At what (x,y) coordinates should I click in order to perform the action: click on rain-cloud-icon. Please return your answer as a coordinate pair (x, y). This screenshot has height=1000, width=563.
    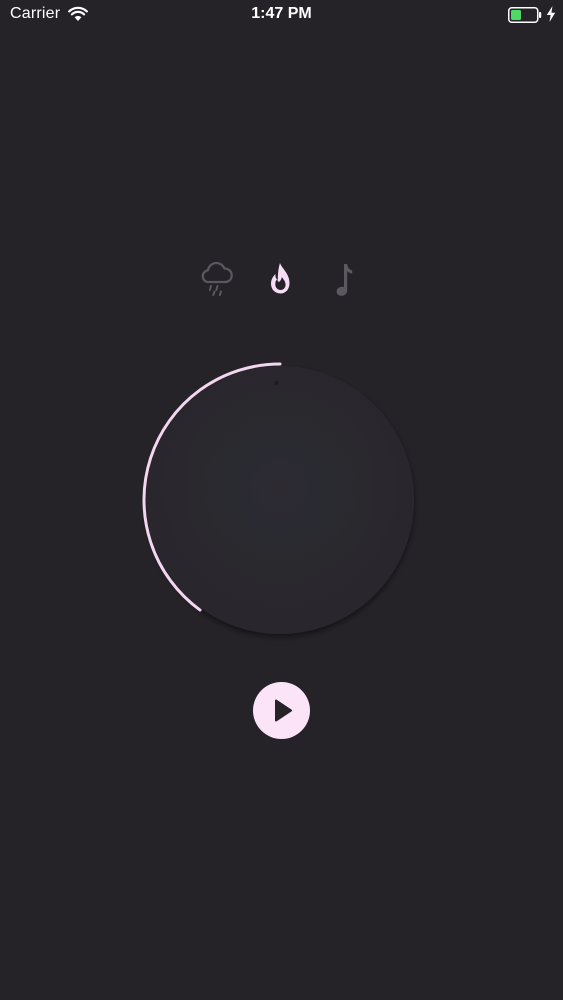
    Looking at the image, I should click on (217, 280).